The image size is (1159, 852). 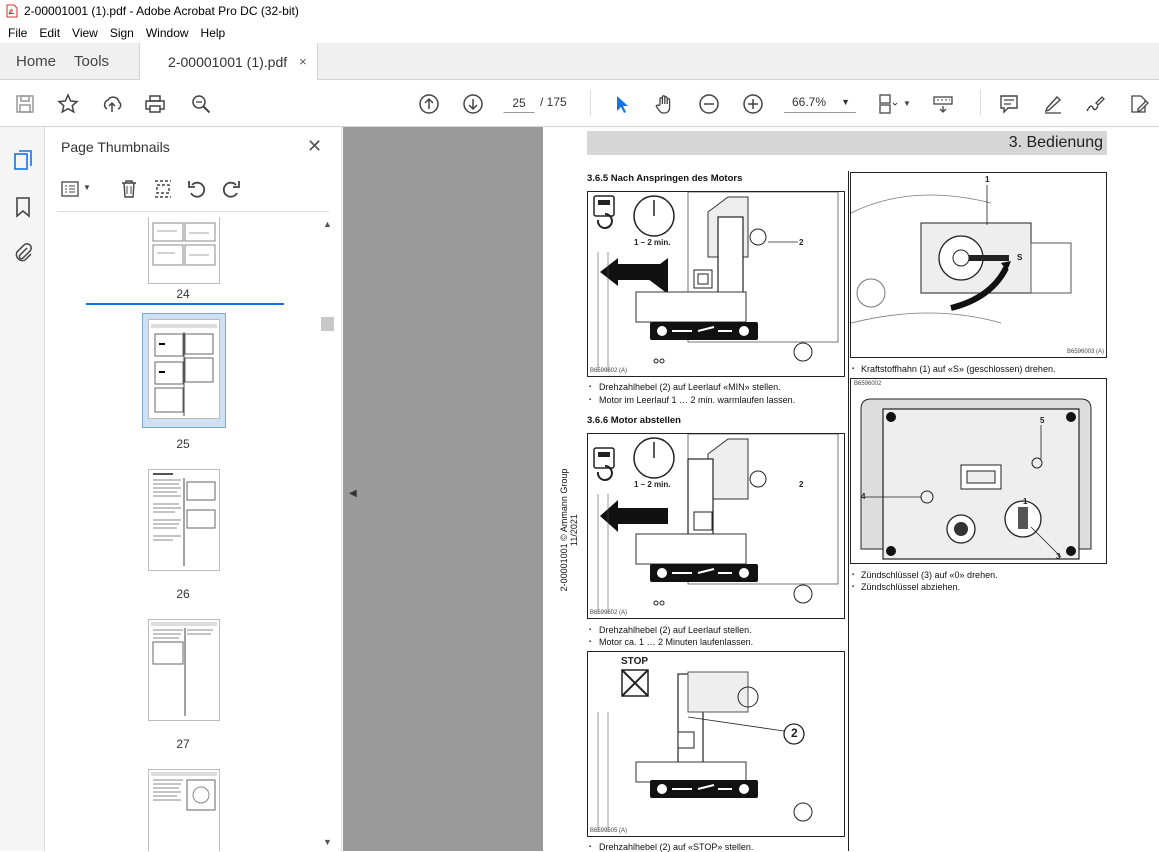 I want to click on print-icon, so click(x=155, y=104).